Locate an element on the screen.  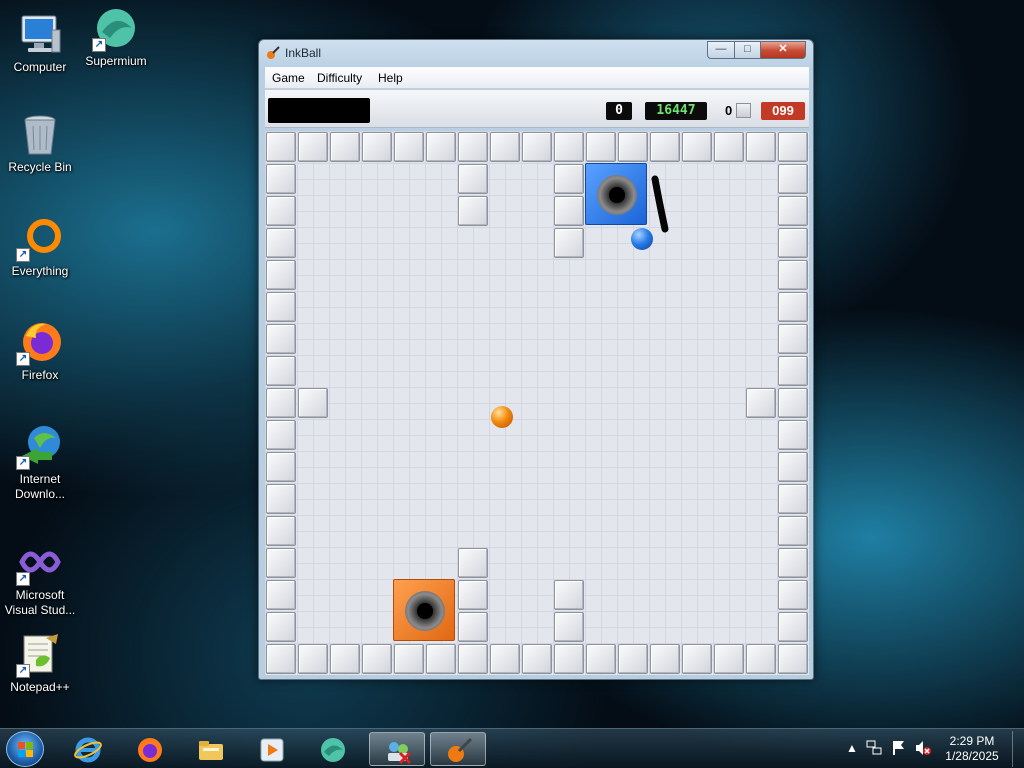
clock-date: 1/28/2025 is located at coordinates (972, 756).